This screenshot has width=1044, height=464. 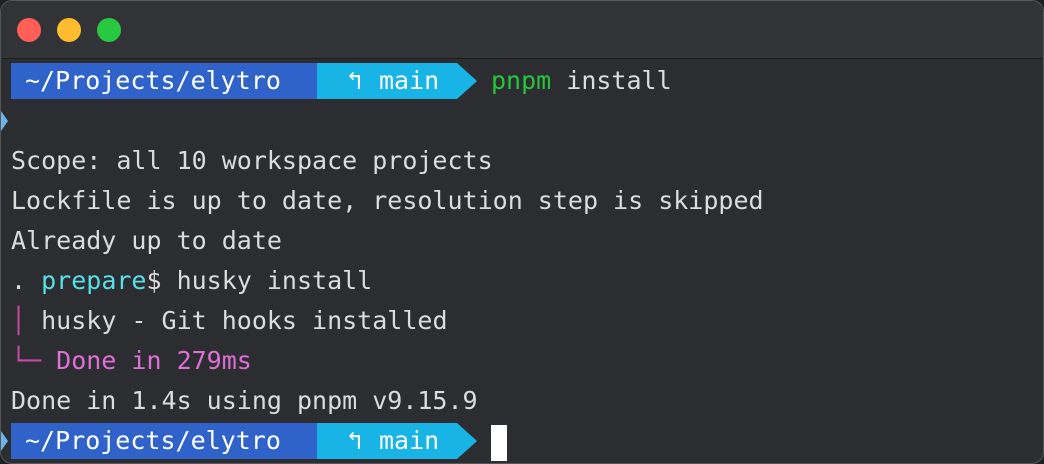 What do you see at coordinates (109, 30) in the screenshot?
I see `zoom-button` at bounding box center [109, 30].